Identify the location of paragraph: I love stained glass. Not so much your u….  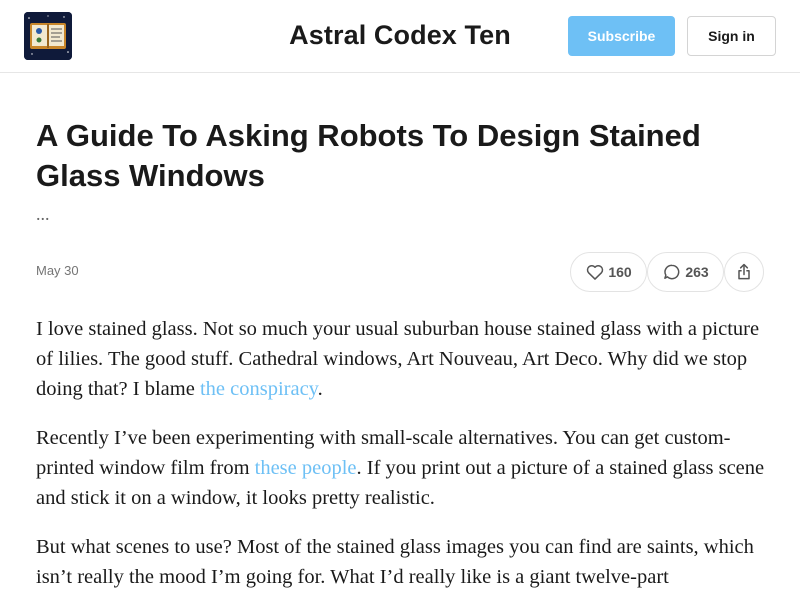
(401, 359).